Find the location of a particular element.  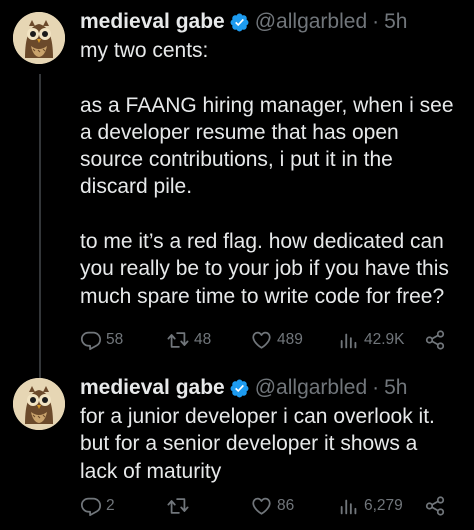

views-button: 6,279 is located at coordinates (370, 506).